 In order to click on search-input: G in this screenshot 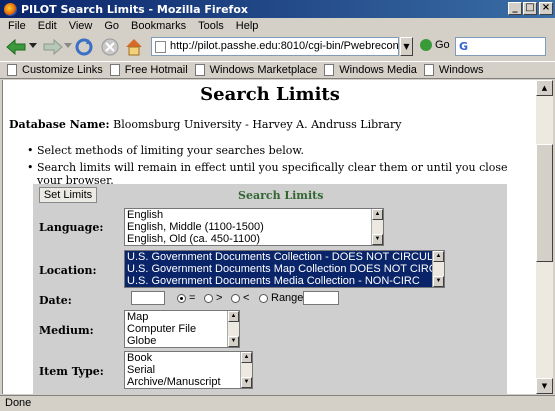, I will do `click(500, 46)`.